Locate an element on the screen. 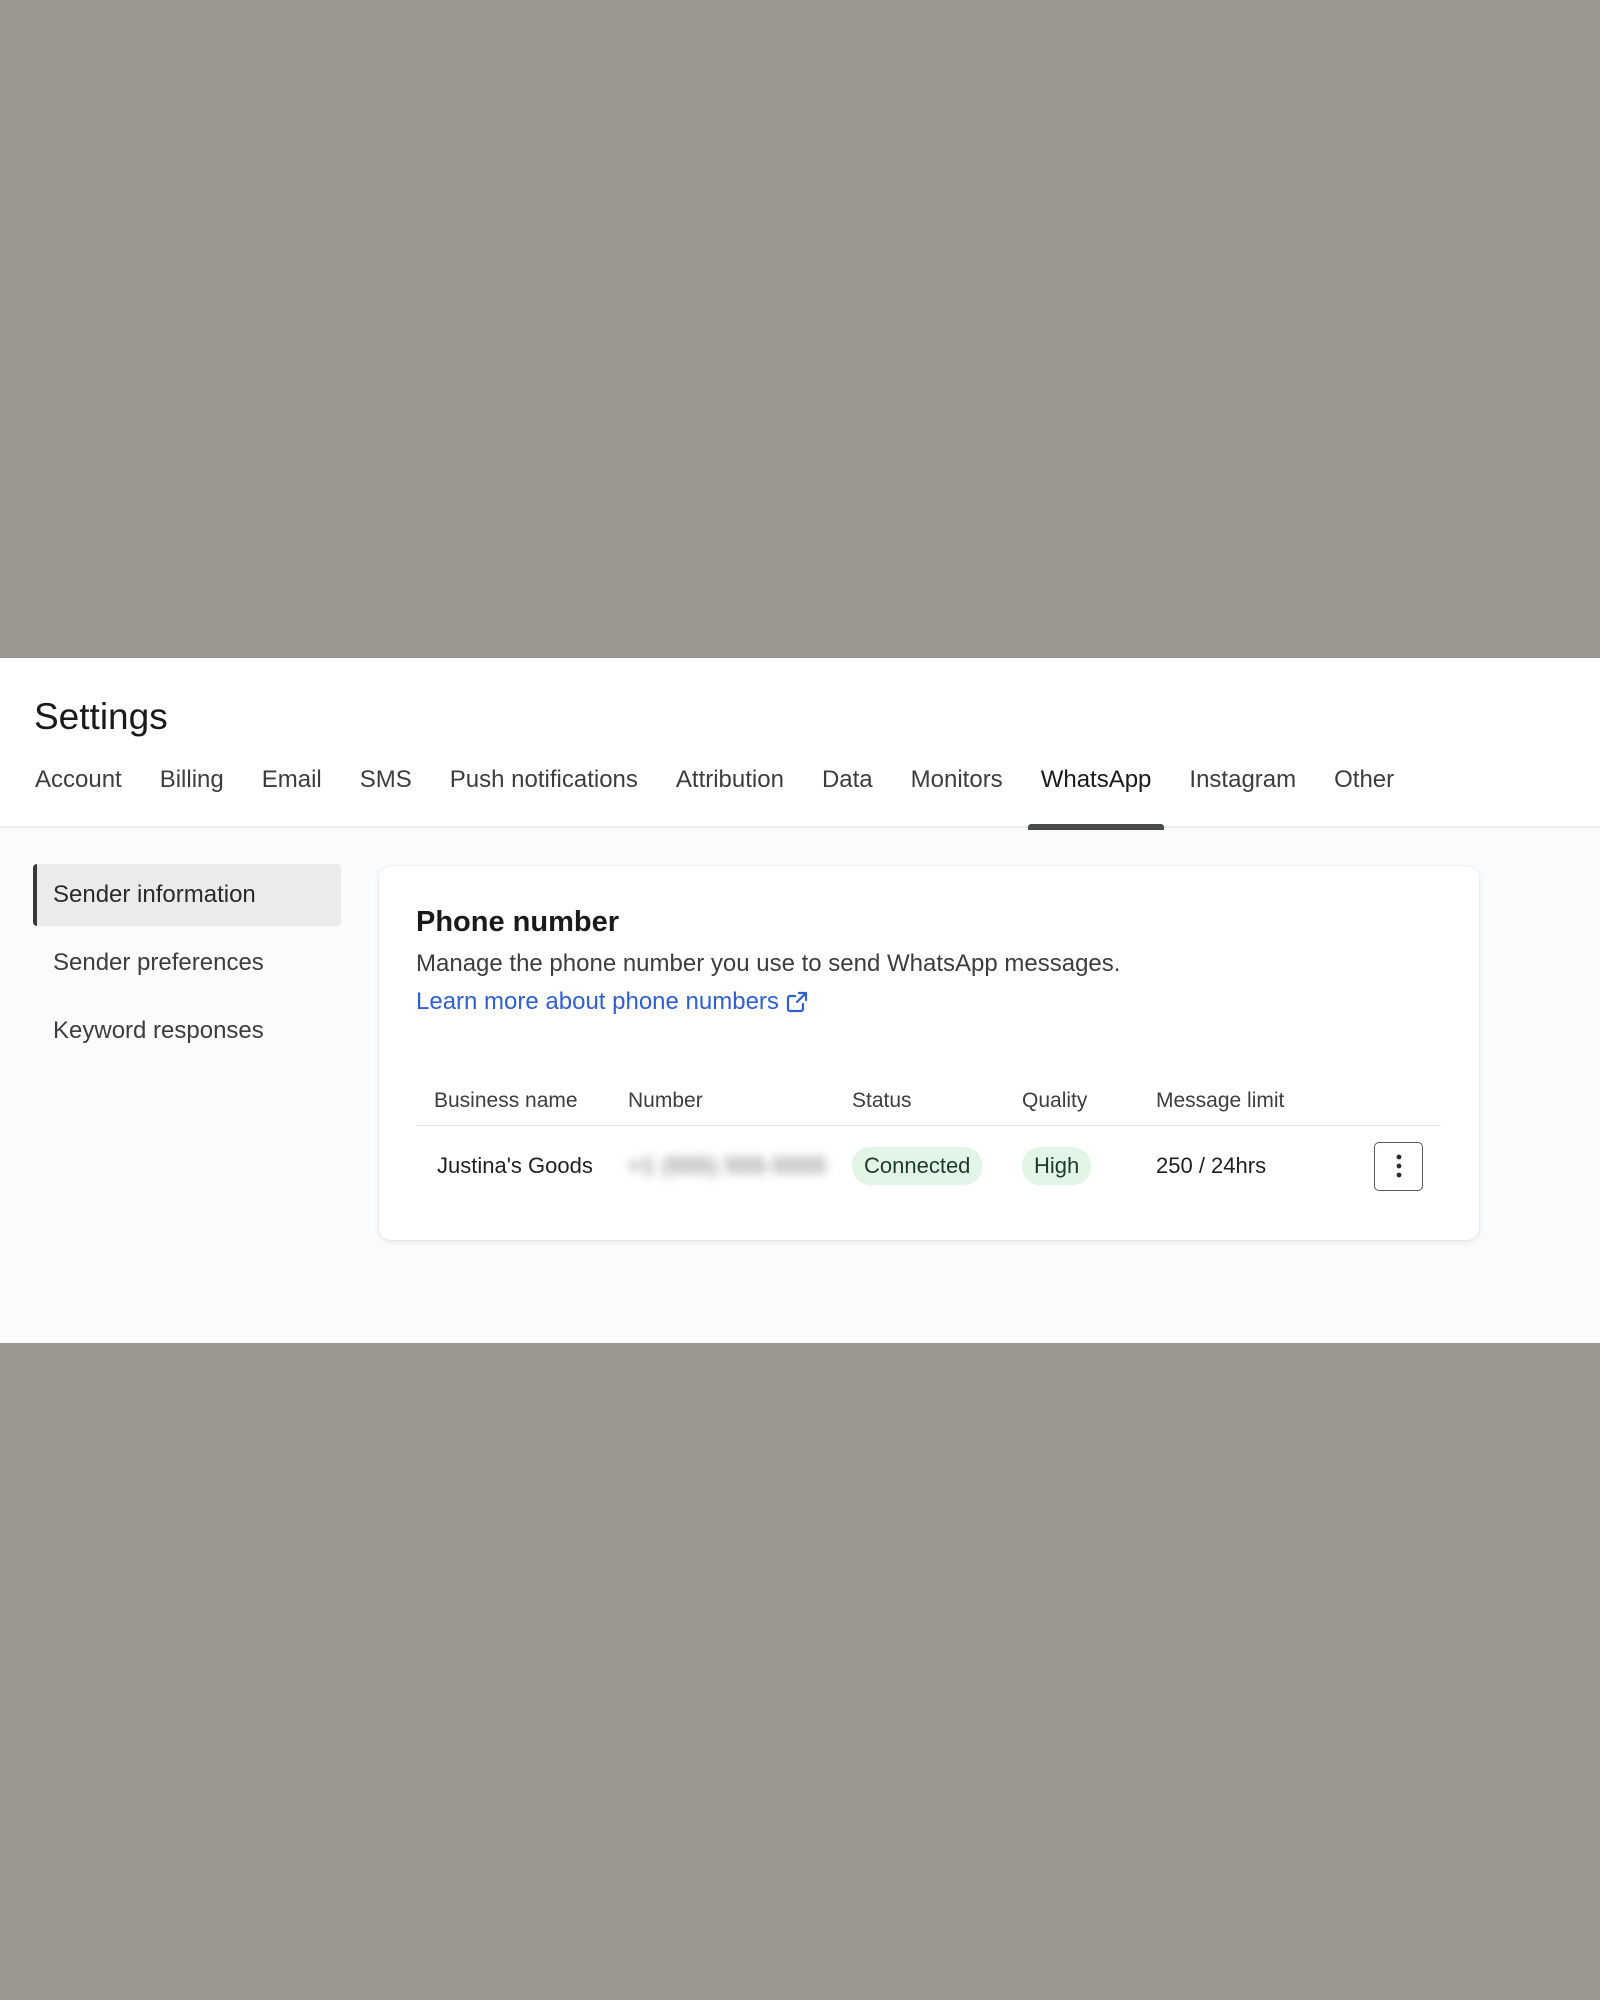 The height and width of the screenshot is (2000, 1600). tab-email: Email is located at coordinates (292, 797).